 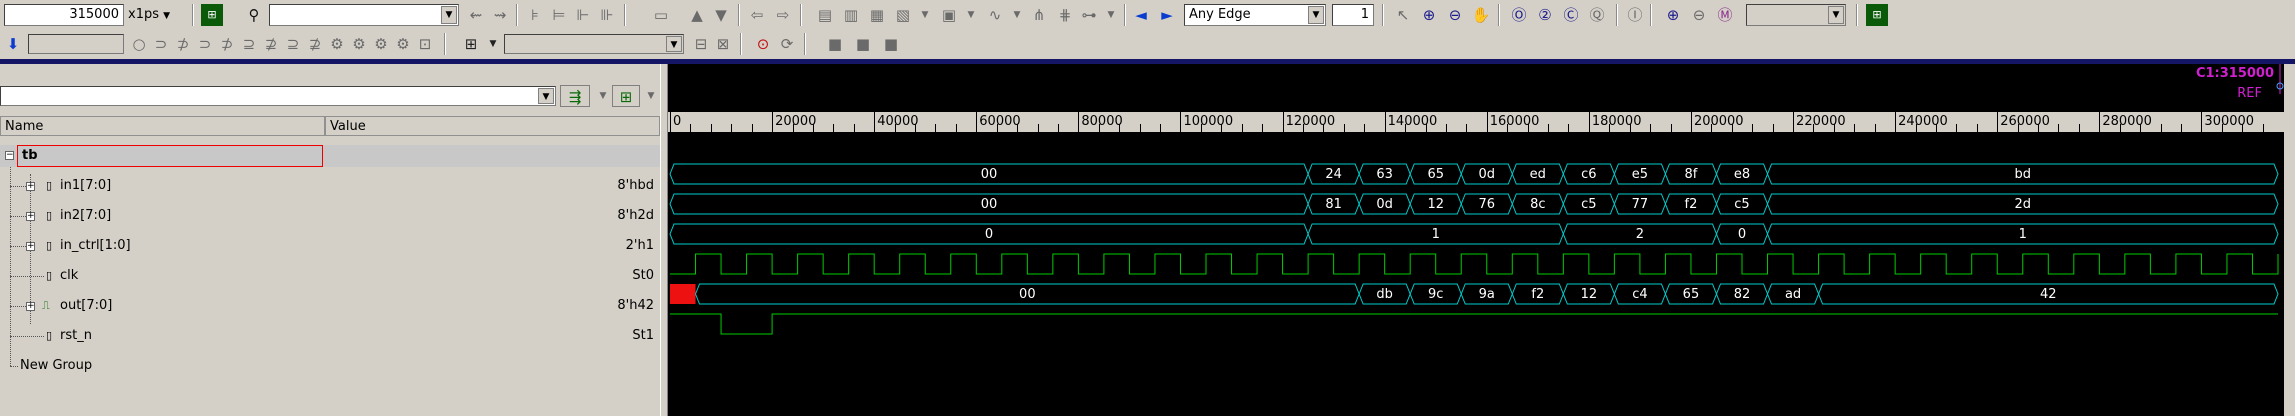 I want to click on edge-mode-select: Any Edge ▼, so click(x=1255, y=15).